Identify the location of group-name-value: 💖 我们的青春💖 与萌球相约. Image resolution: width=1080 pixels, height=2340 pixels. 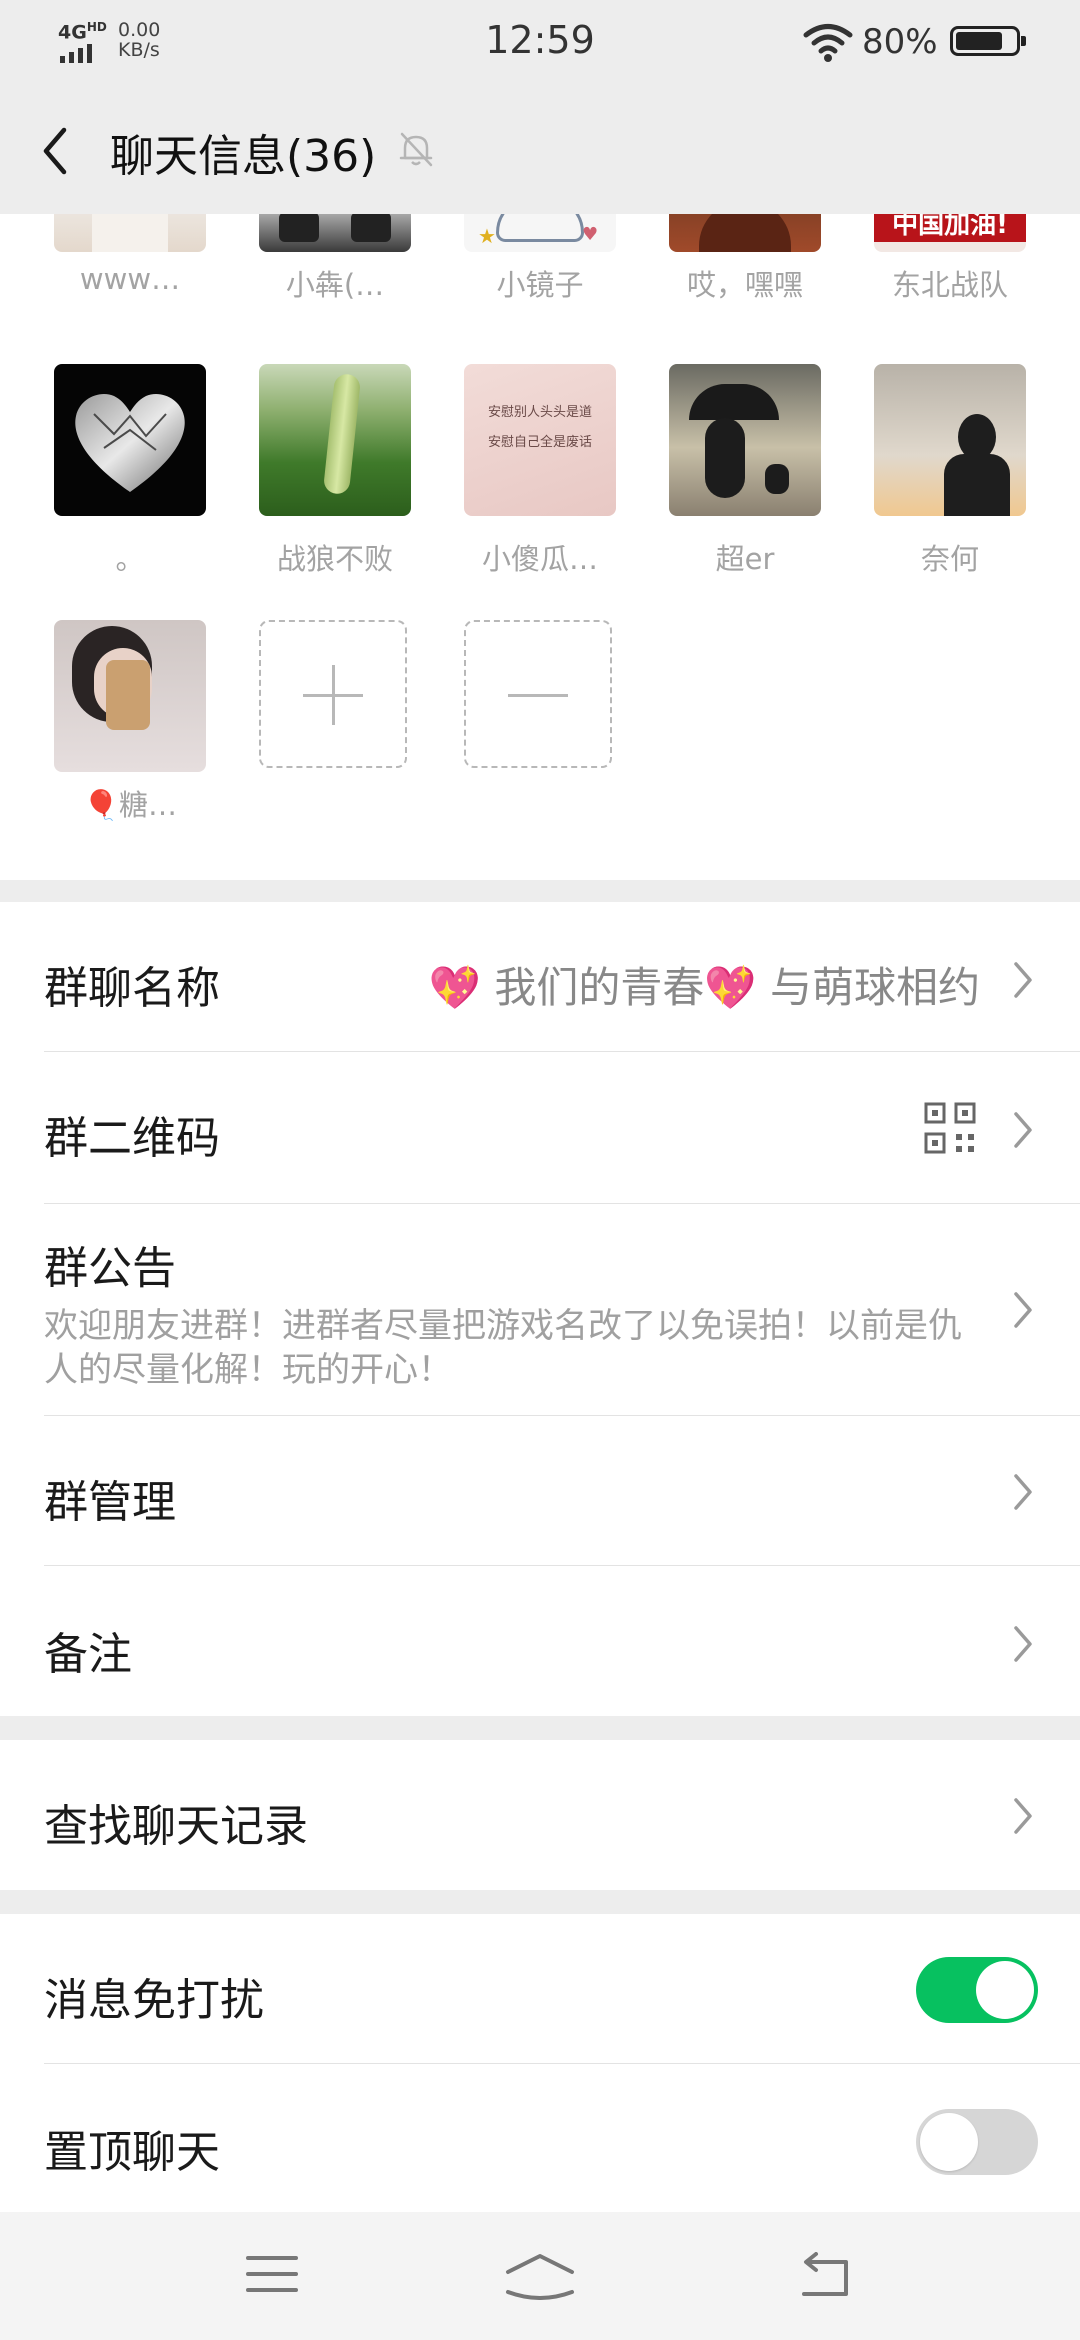
(704, 987).